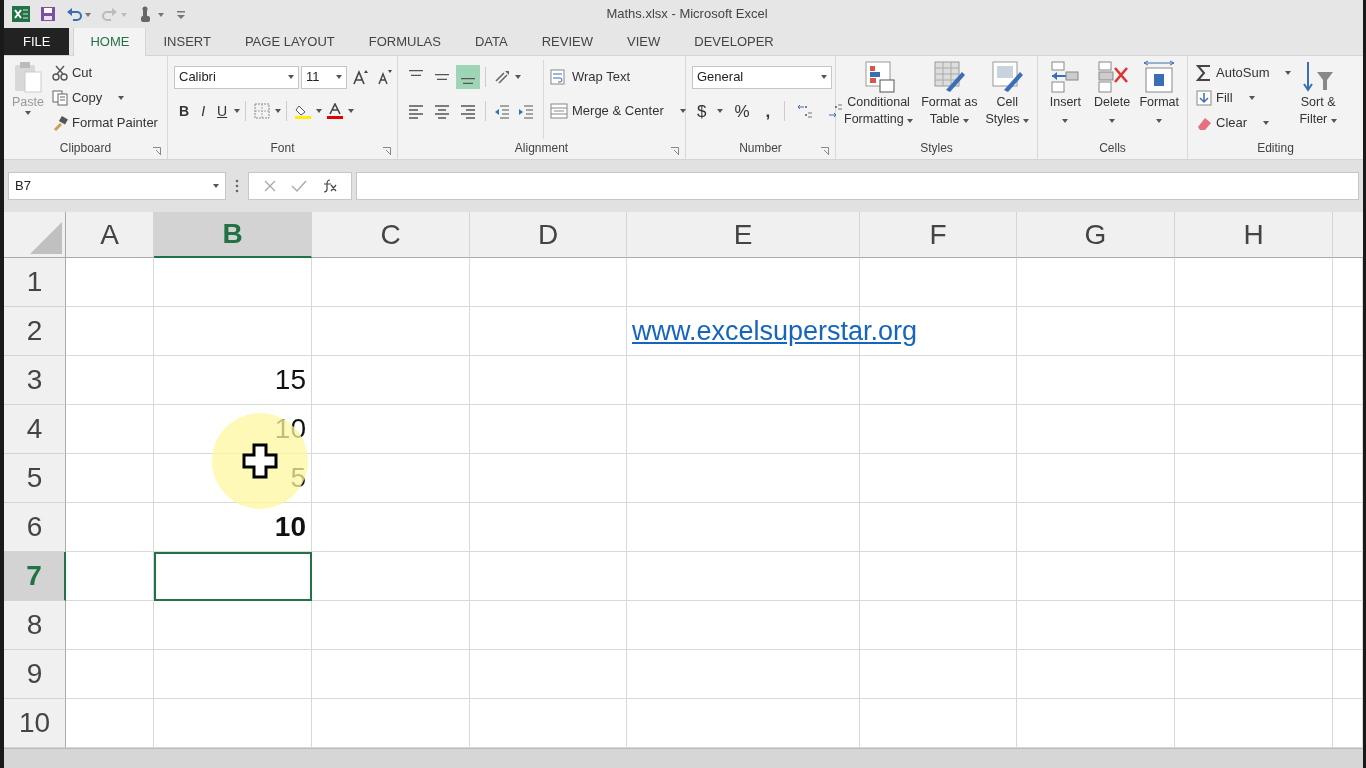 This screenshot has width=1366, height=768. What do you see at coordinates (491, 41) in the screenshot?
I see `ribbon-tab: DATA` at bounding box center [491, 41].